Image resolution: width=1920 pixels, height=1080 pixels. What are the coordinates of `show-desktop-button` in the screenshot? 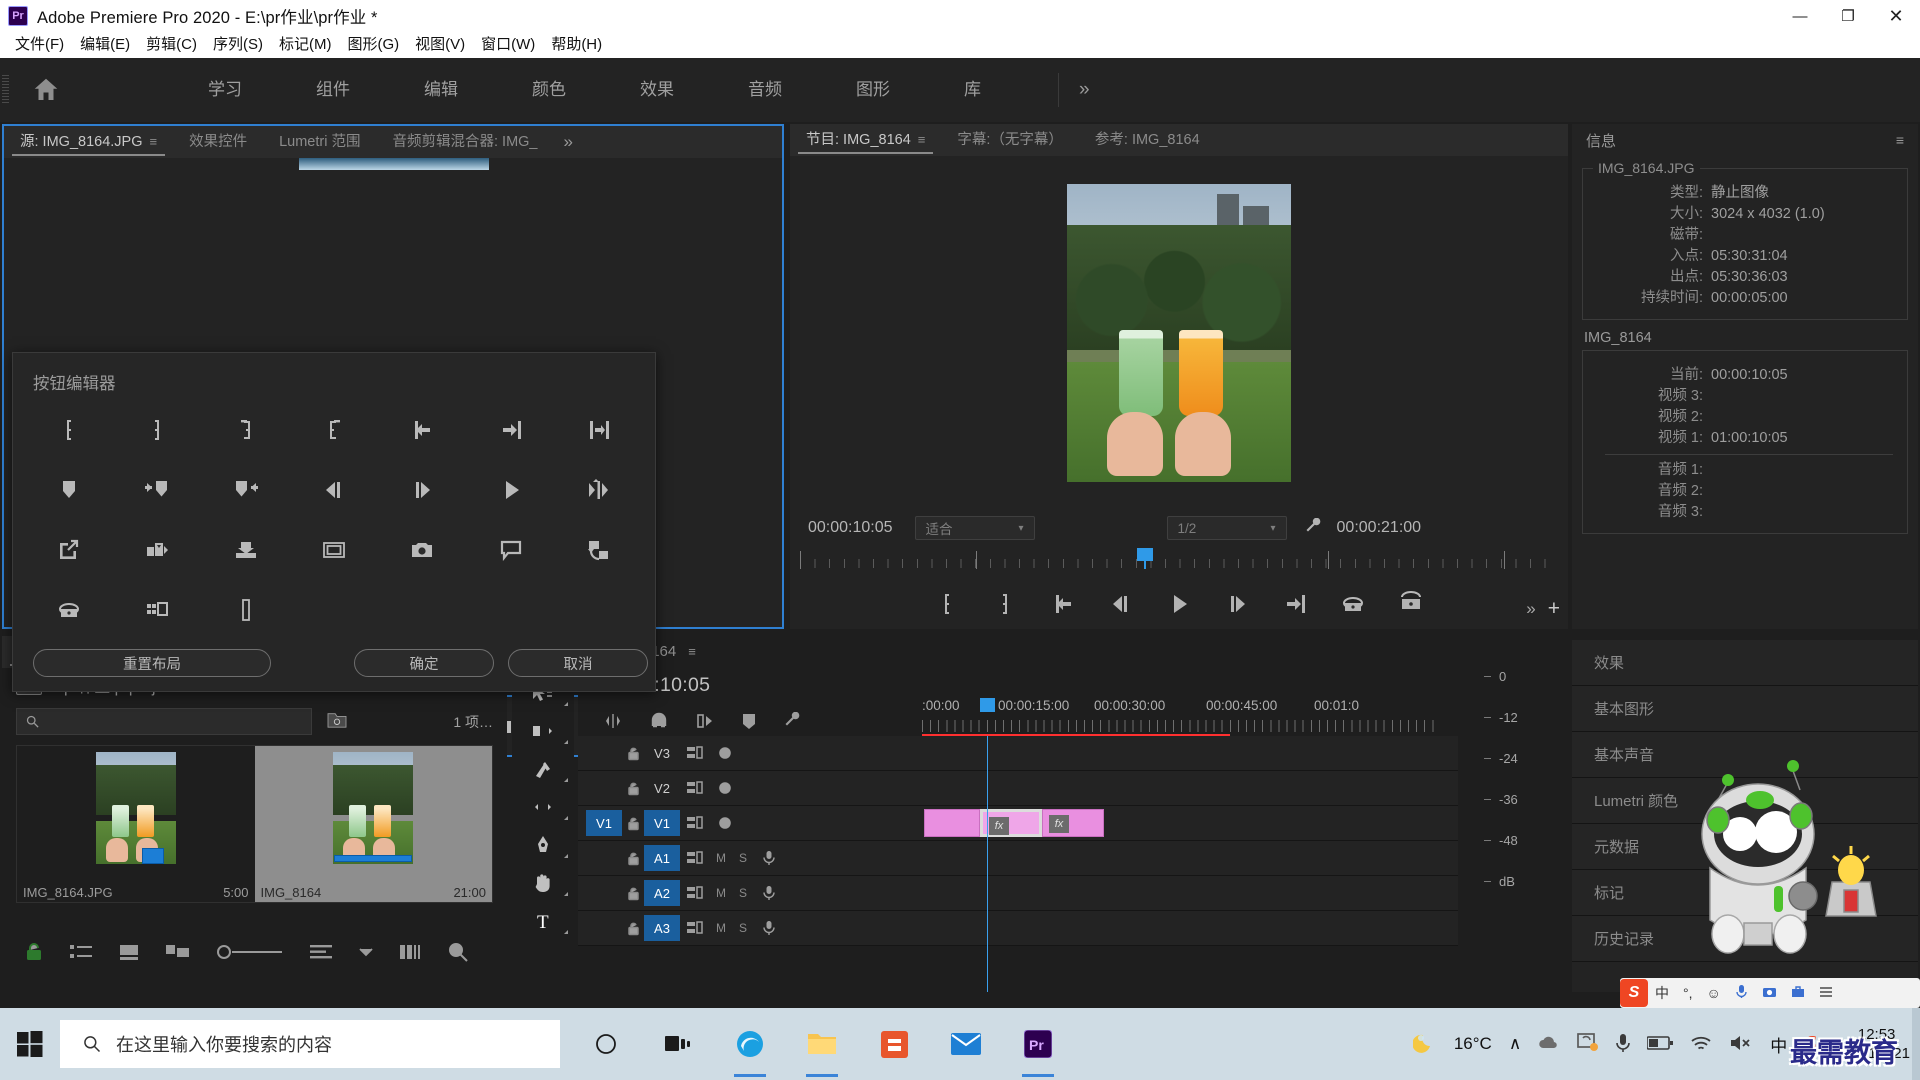 It's located at (1916, 1044).